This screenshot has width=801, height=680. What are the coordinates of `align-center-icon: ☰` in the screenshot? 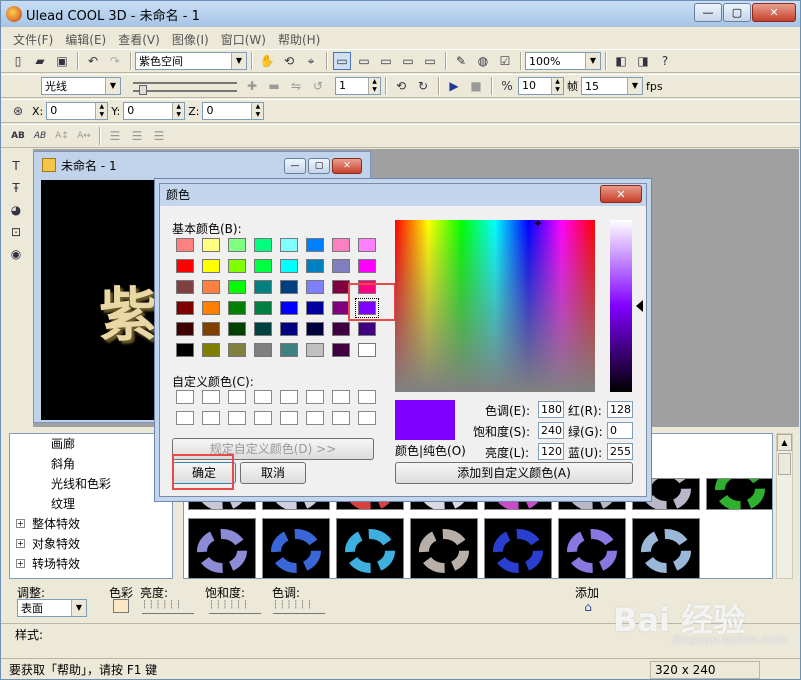 It's located at (137, 136).